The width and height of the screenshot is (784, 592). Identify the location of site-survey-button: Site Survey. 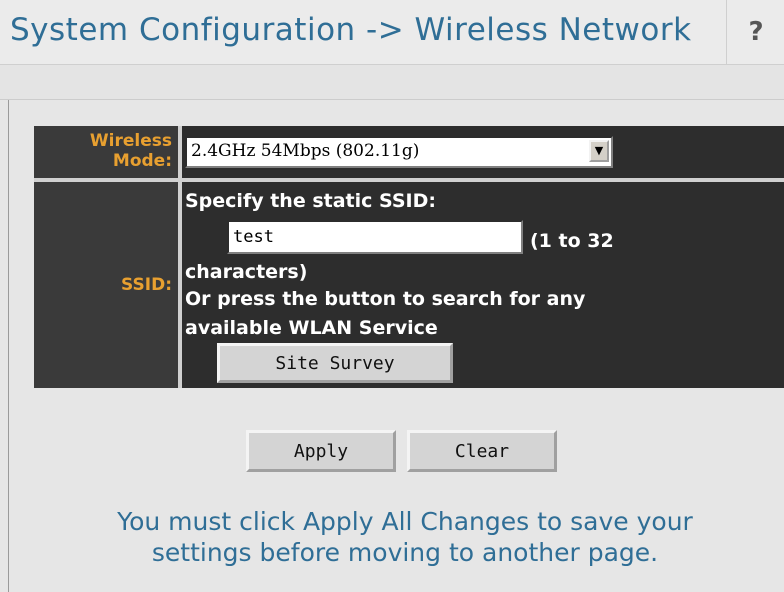
(335, 363).